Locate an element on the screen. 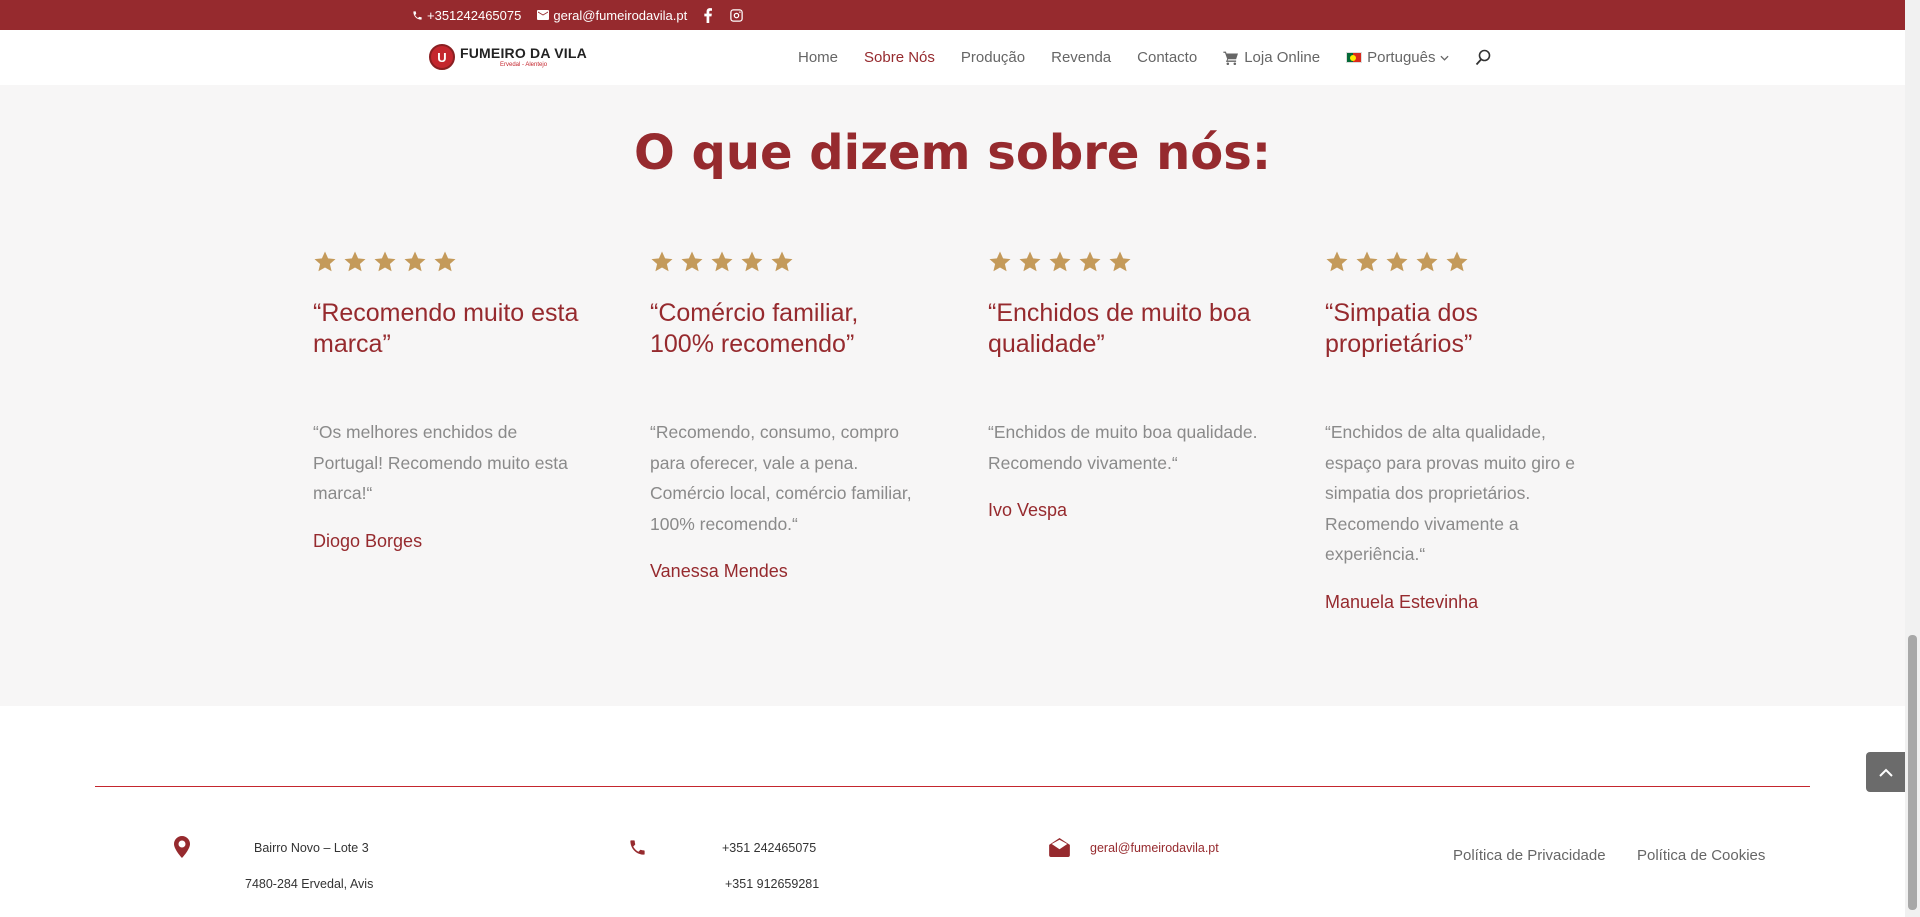 Image resolution: width=1920 pixels, height=917 pixels. testimonial-author: Diogo Borges is located at coordinates (368, 540).